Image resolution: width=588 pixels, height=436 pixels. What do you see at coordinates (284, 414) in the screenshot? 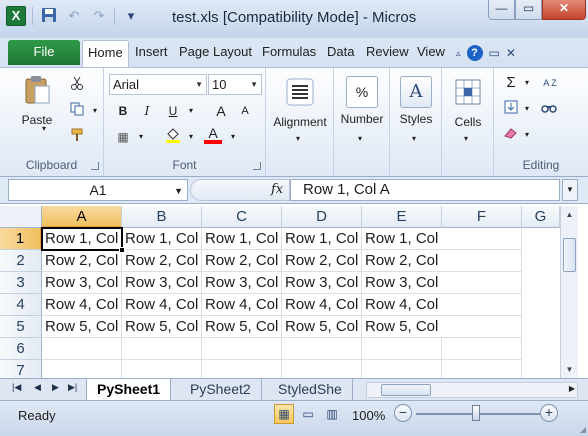
I see `normal-view-icon: ▦` at bounding box center [284, 414].